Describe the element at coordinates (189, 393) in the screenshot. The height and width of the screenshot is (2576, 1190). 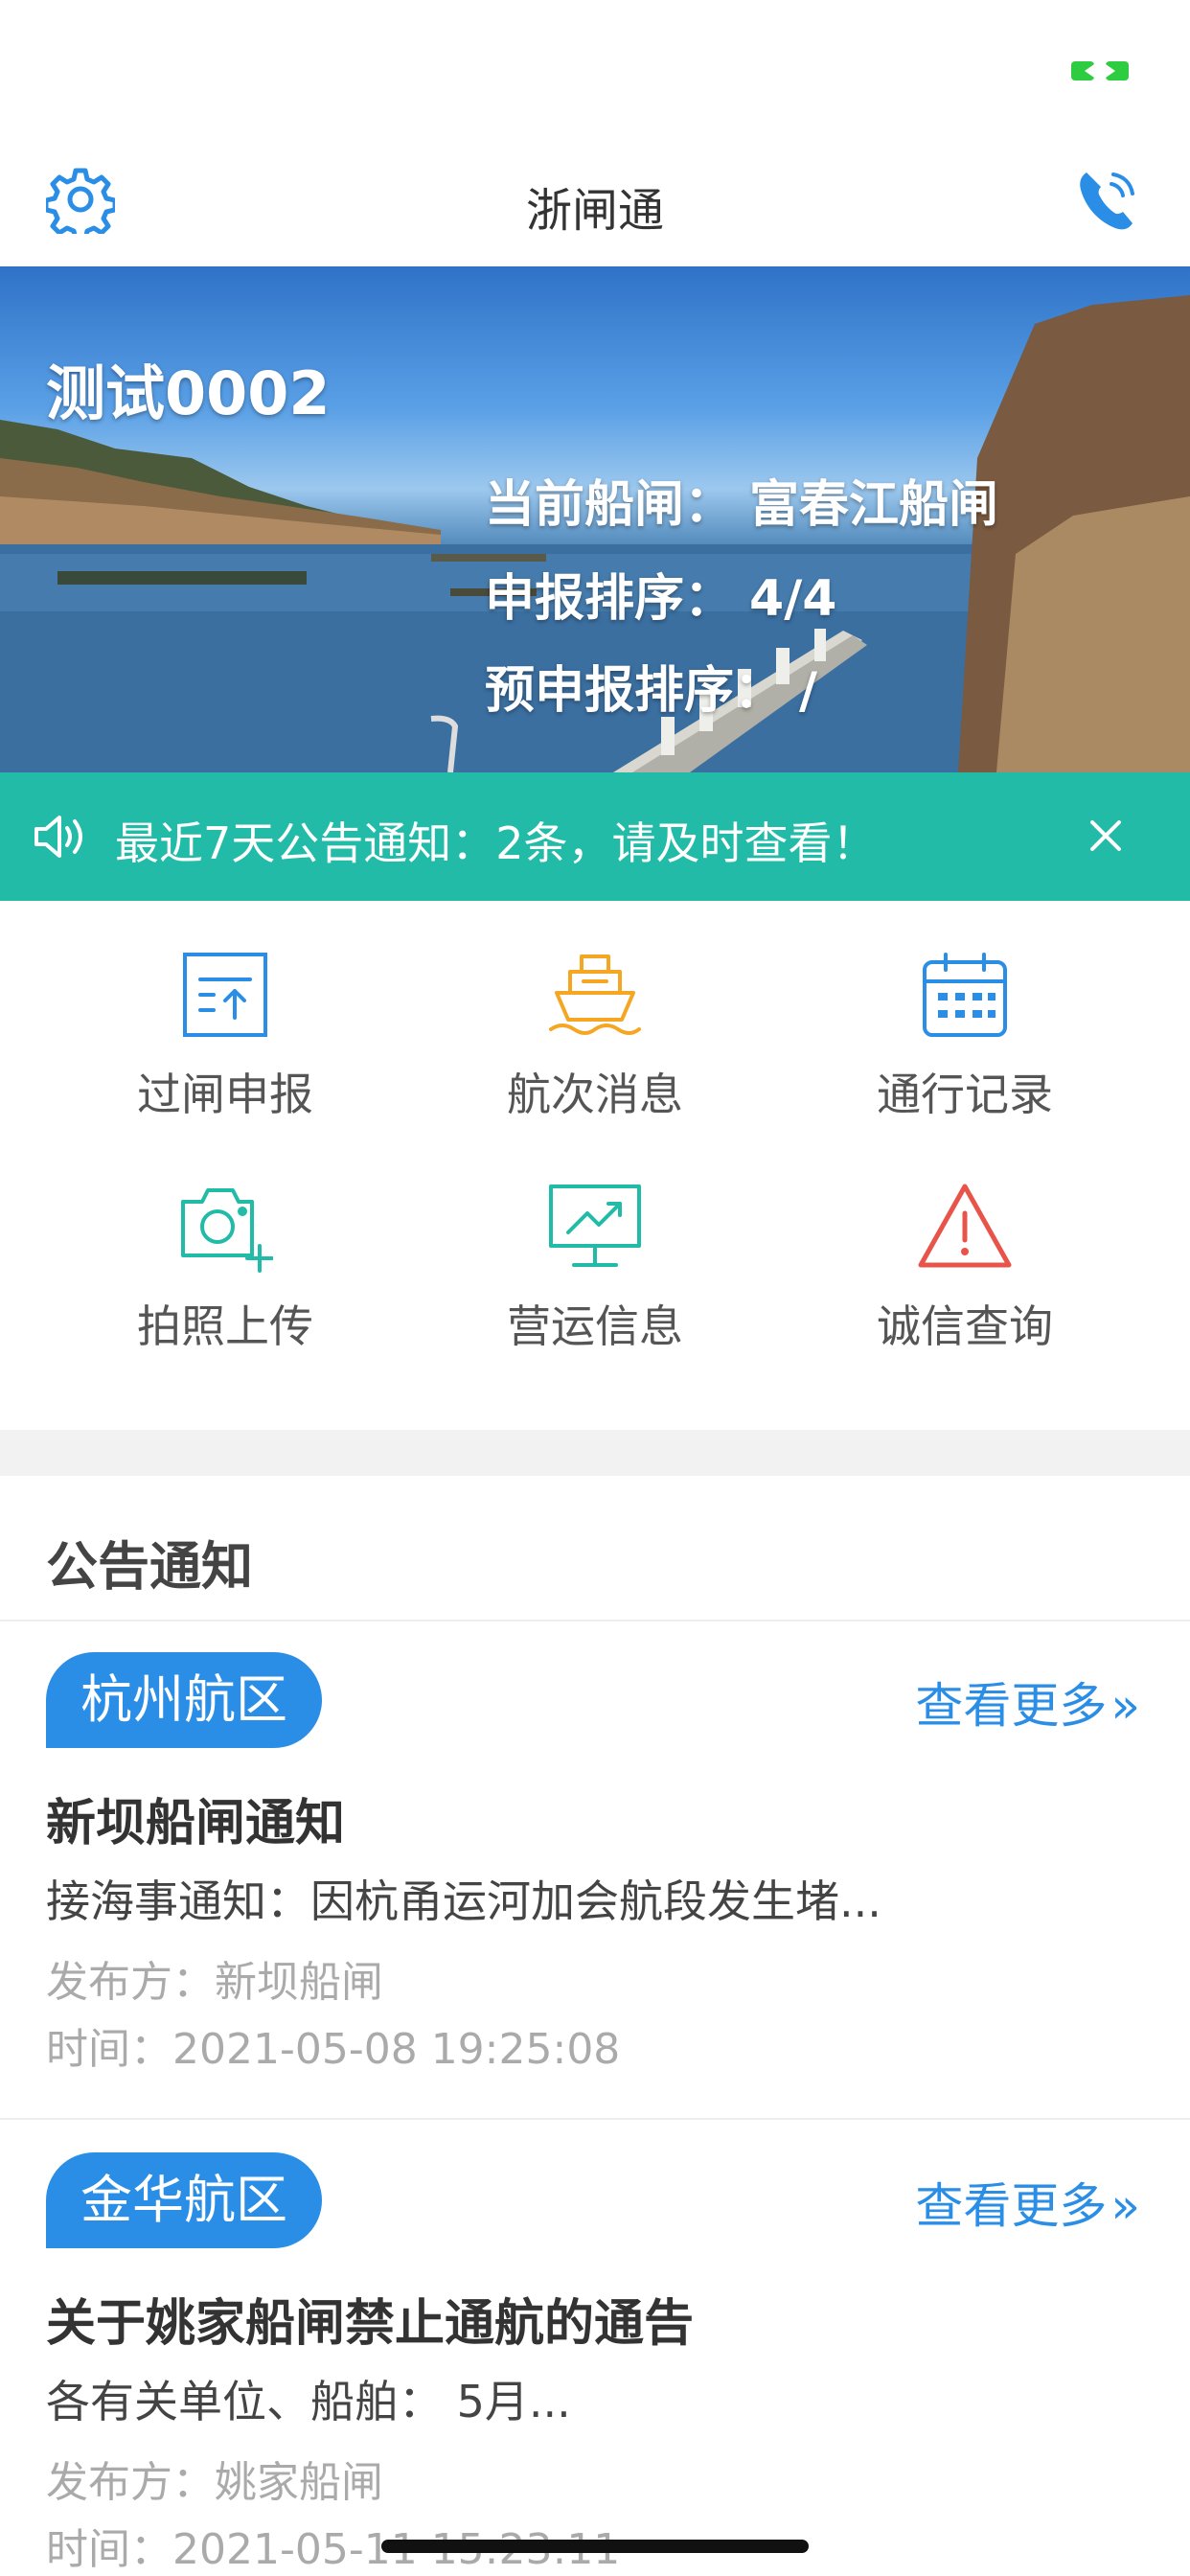
I see `vessel-name: 测试0002` at that location.